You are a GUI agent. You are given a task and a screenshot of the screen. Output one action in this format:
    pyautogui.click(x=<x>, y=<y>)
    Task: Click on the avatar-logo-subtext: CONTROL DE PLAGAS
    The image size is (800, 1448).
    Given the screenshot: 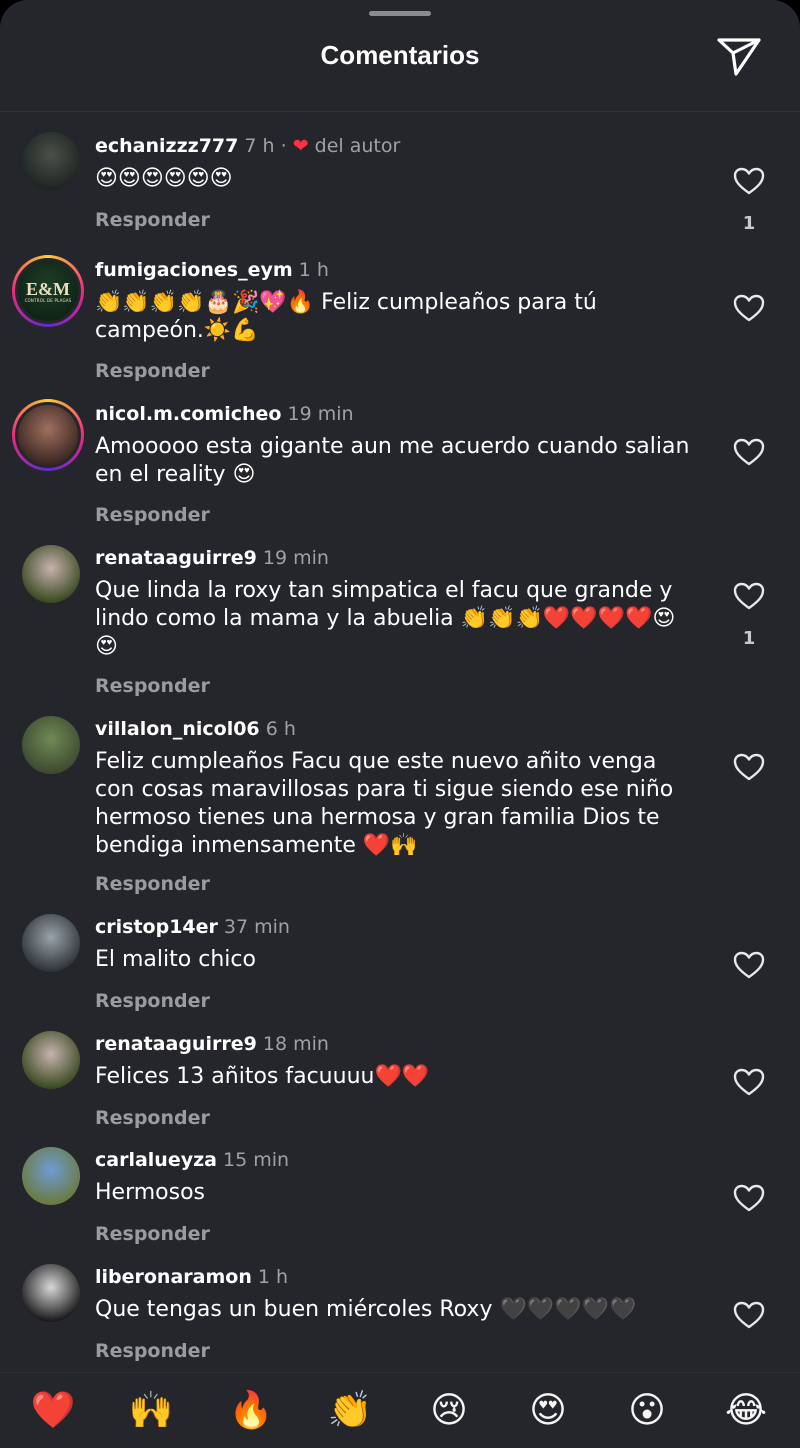 What is the action you would take?
    pyautogui.click(x=48, y=300)
    